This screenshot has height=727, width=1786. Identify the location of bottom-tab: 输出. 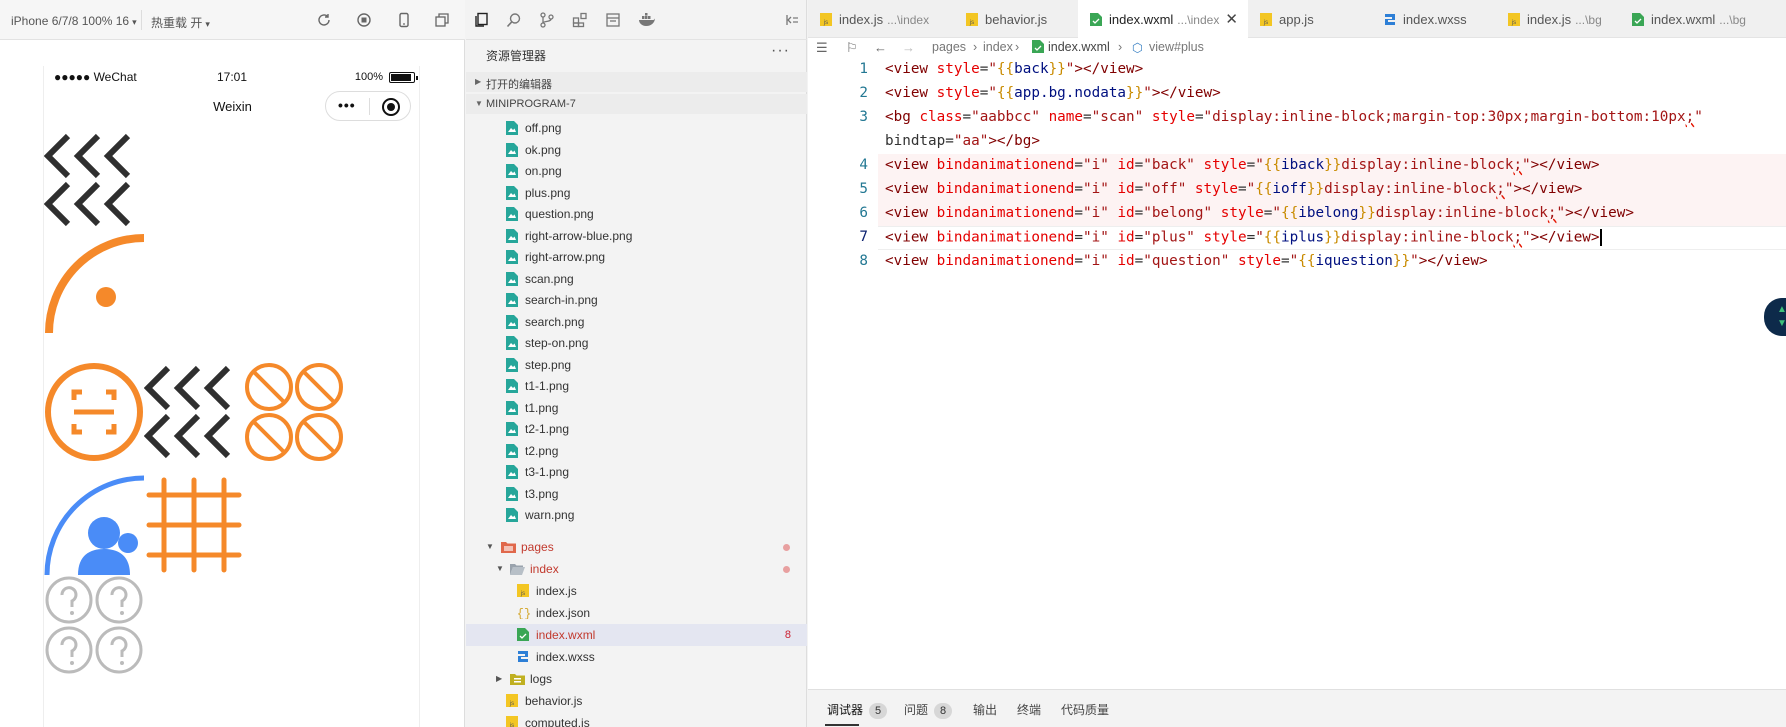
(985, 709).